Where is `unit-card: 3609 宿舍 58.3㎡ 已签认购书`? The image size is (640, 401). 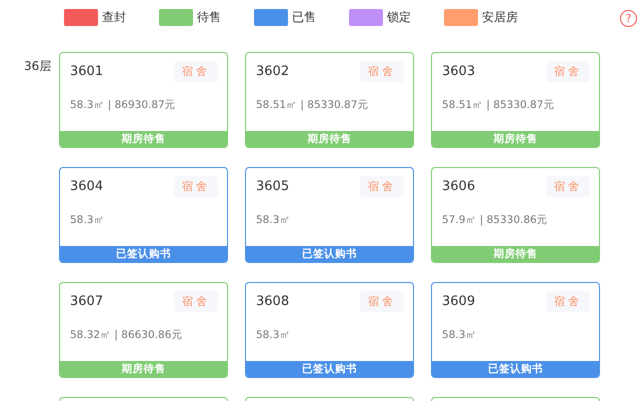
unit-card: 3609 宿舍 58.3㎡ 已签认购书 is located at coordinates (515, 330).